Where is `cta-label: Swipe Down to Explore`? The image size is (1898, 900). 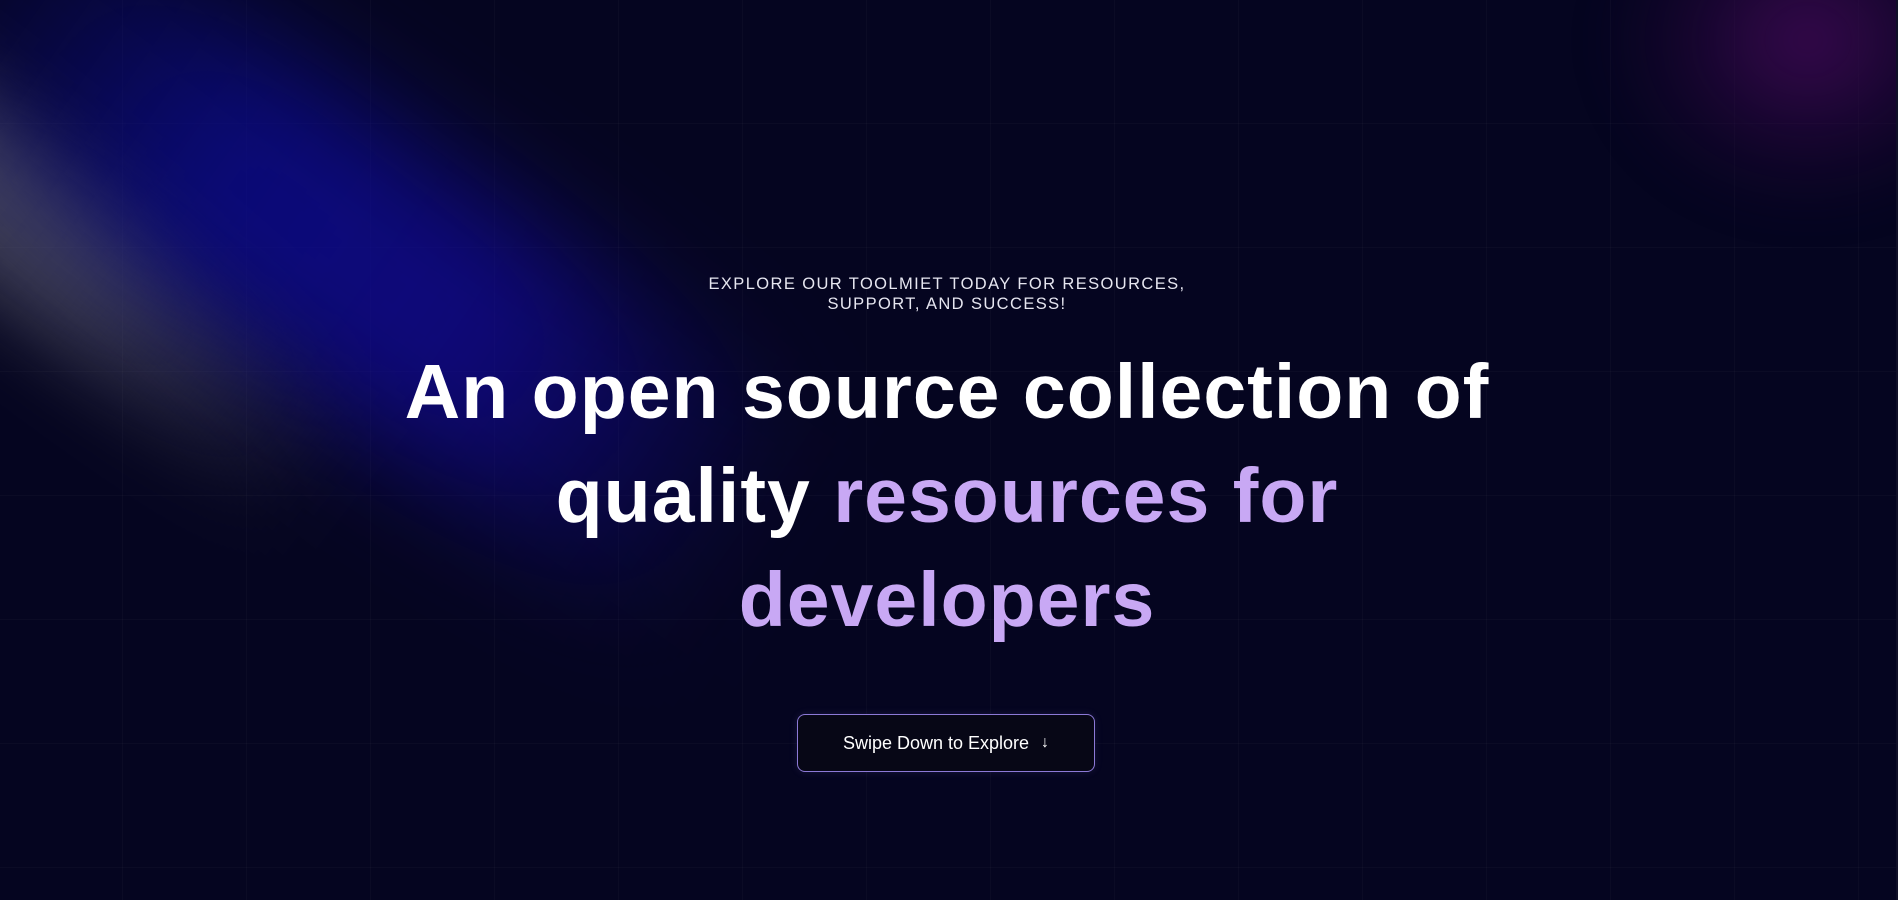 cta-label: Swipe Down to Explore is located at coordinates (936, 742).